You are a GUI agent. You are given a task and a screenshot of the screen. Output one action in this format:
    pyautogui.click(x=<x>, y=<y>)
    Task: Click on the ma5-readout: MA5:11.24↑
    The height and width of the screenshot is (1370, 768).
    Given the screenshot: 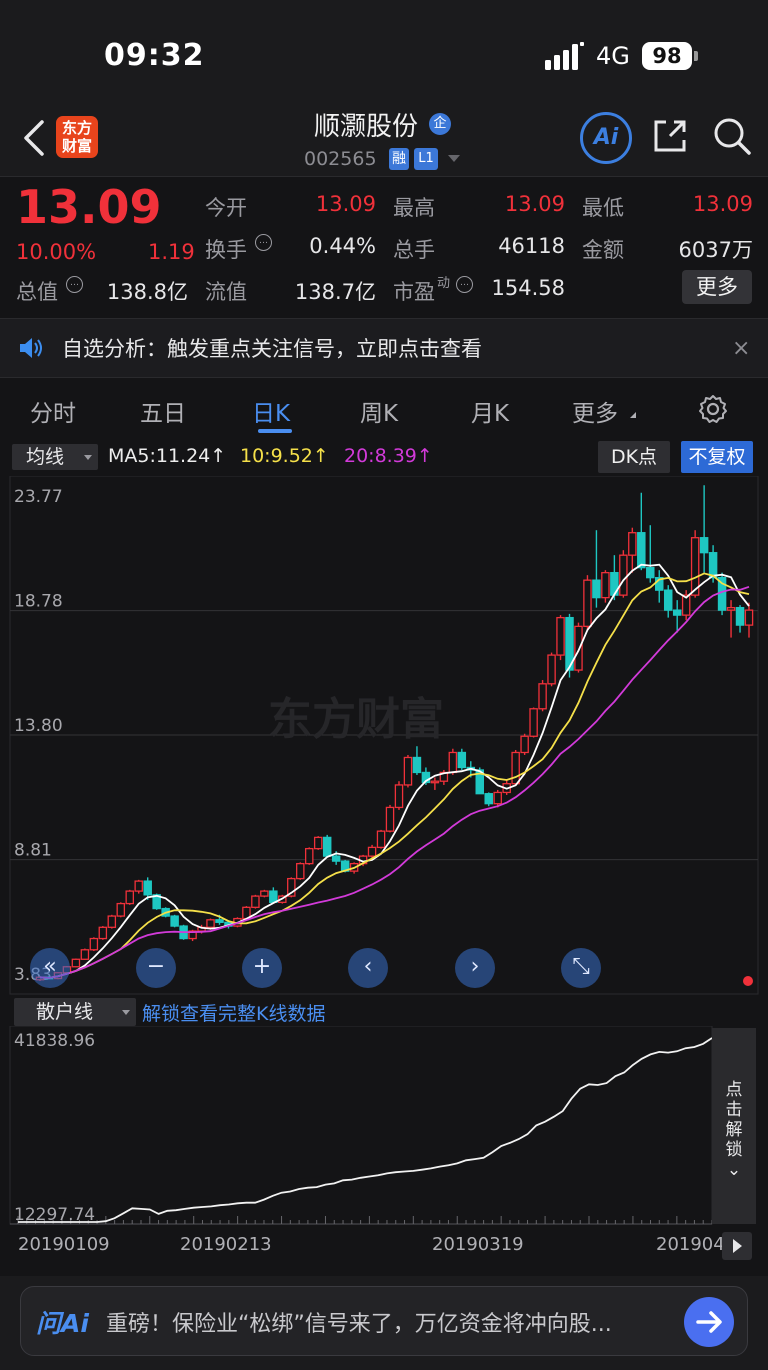 What is the action you would take?
    pyautogui.click(x=167, y=456)
    